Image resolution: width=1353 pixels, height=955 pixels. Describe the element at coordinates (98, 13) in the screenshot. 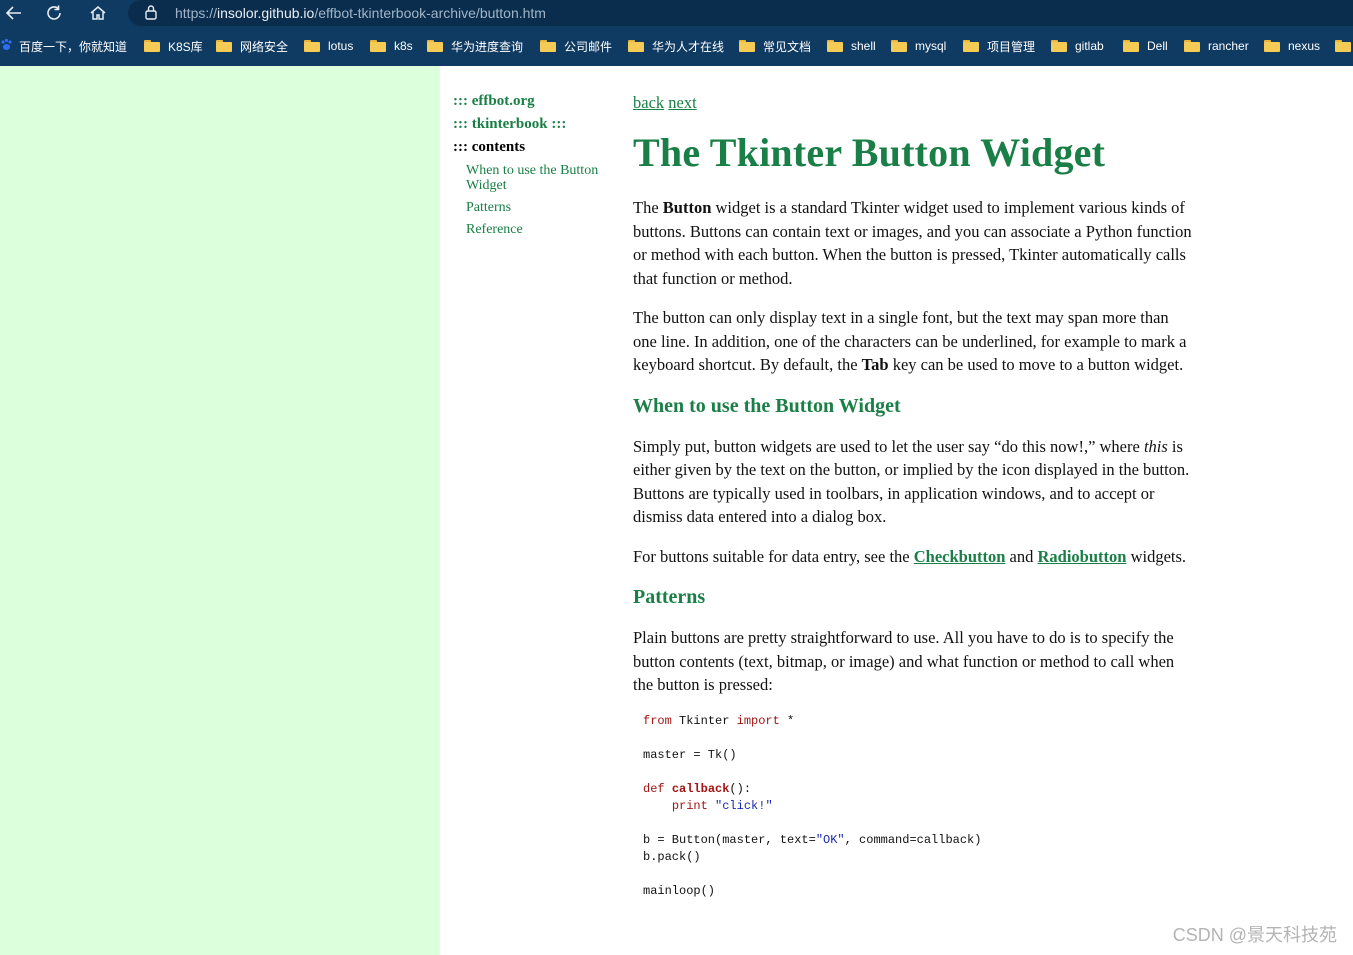

I see `home-icon` at that location.